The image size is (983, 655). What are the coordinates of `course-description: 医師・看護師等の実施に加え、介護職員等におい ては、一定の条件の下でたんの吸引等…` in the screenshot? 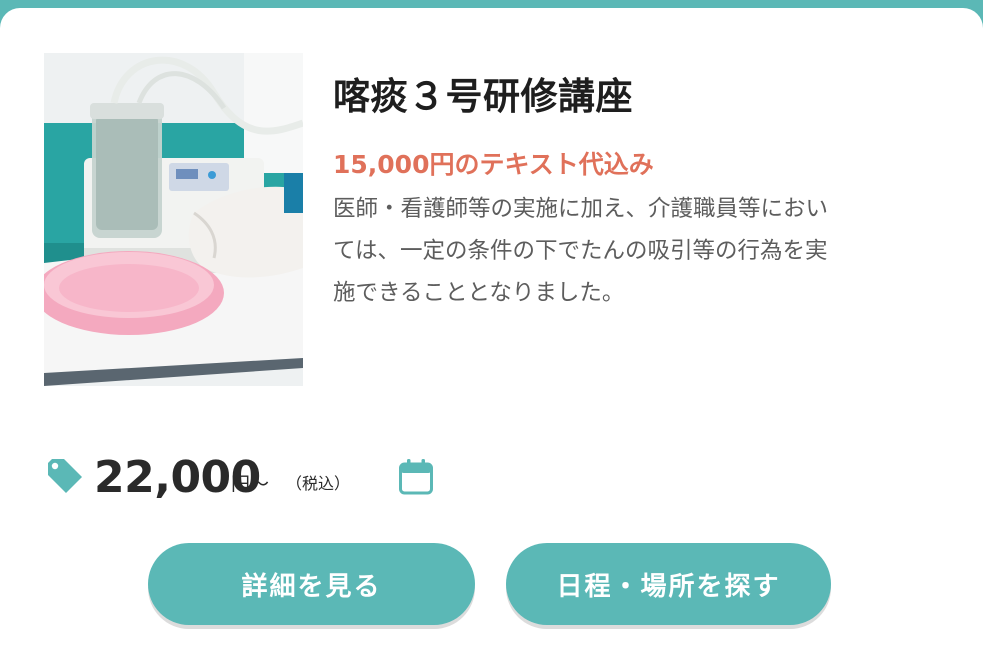 It's located at (633, 251).